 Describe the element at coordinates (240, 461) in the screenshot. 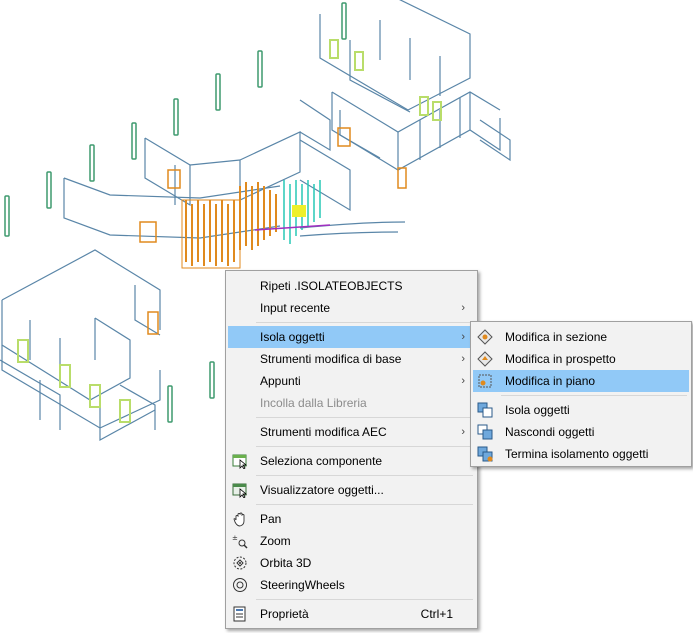

I see `select-component-icon` at that location.